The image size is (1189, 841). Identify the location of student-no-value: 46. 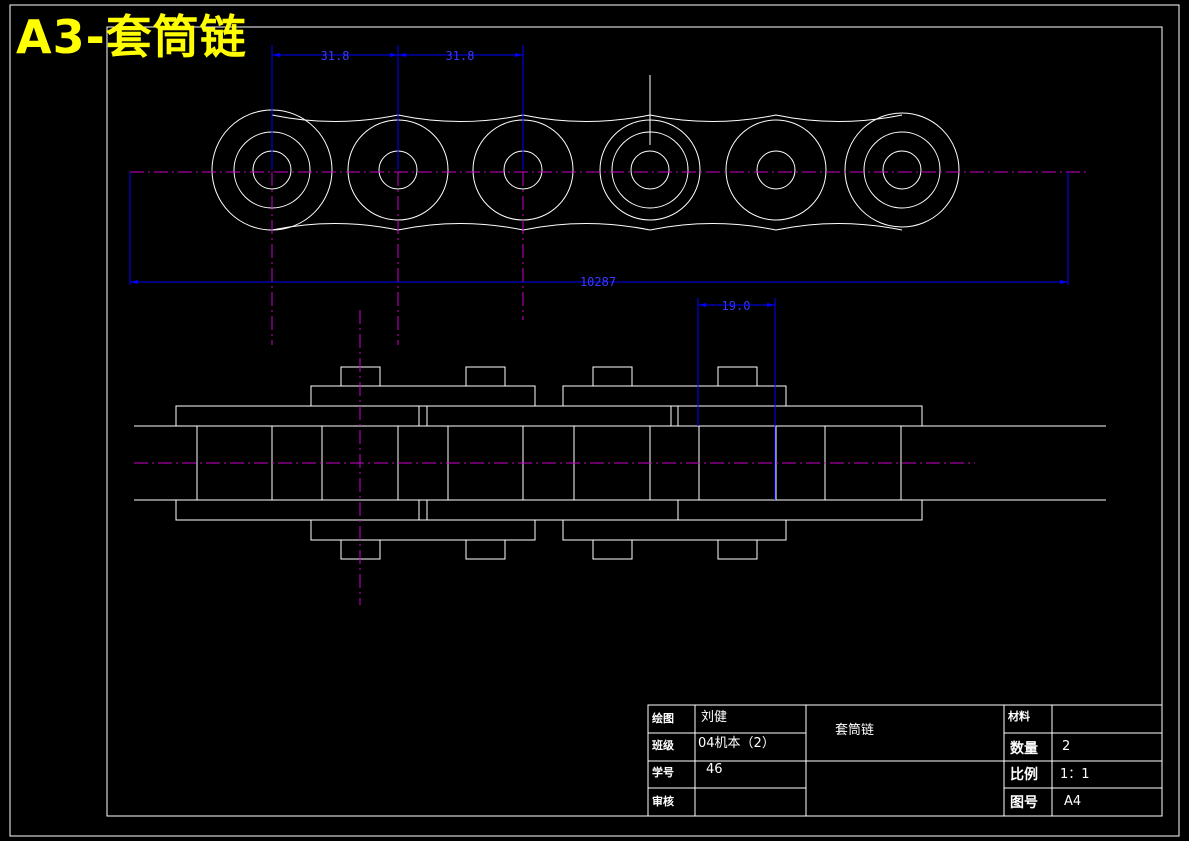
(714, 769).